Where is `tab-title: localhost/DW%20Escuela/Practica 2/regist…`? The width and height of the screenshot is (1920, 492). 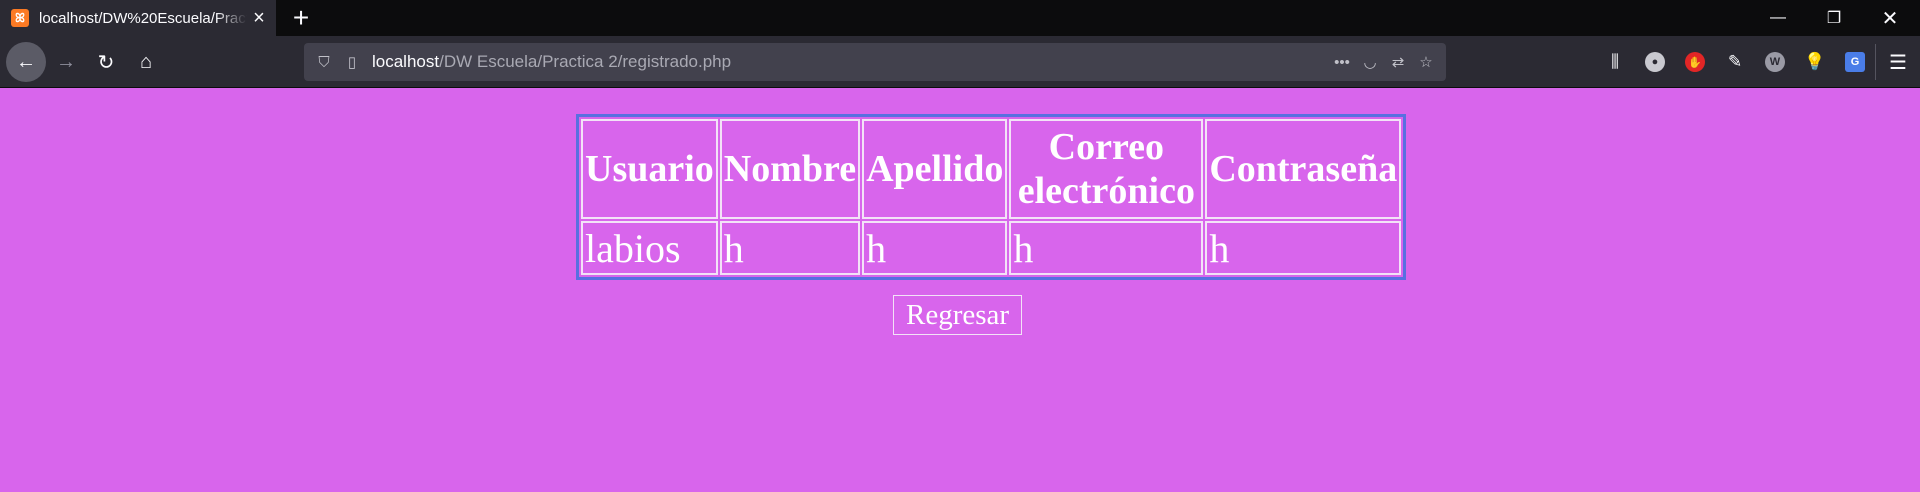
tab-title: localhost/DW%20Escuela/Practica 2/regist… is located at coordinates (143, 18).